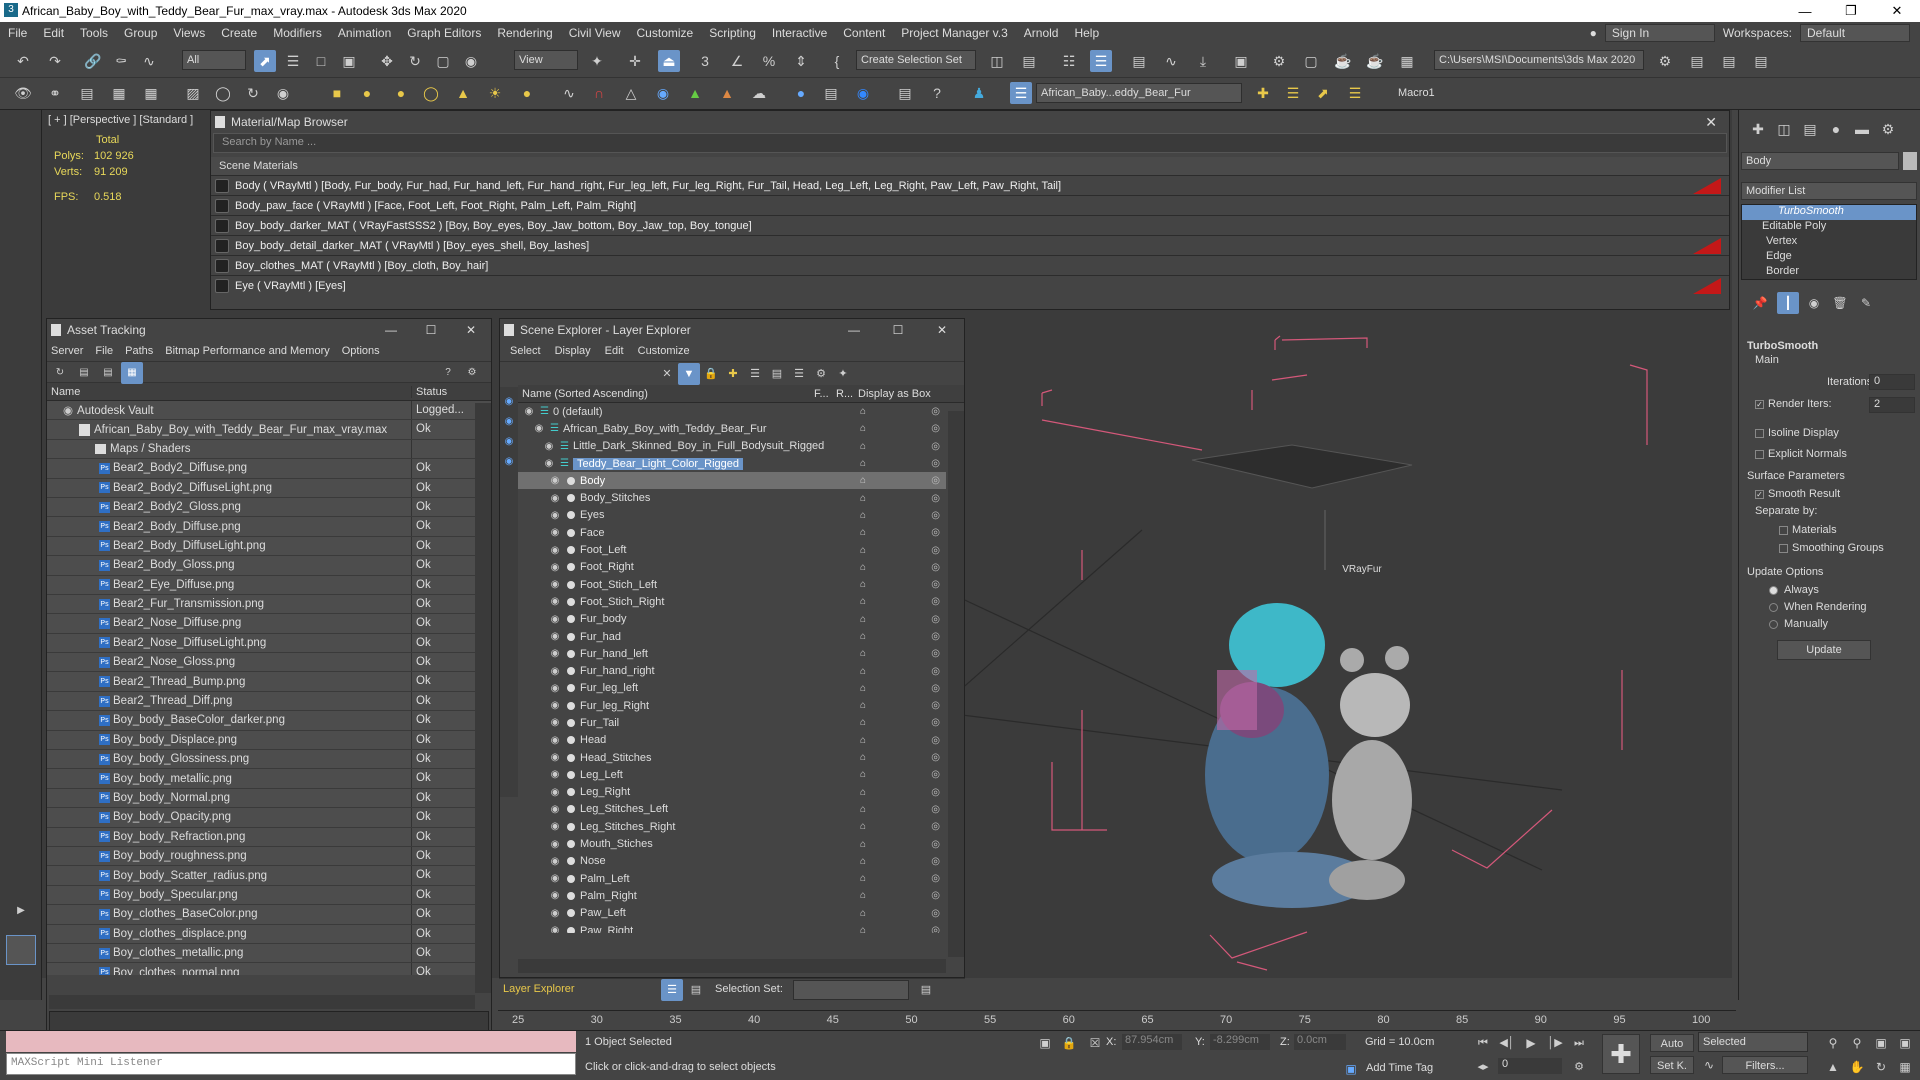 The image size is (1920, 1080). What do you see at coordinates (1855, 33) in the screenshot?
I see `workspace-dropdown: Default` at bounding box center [1855, 33].